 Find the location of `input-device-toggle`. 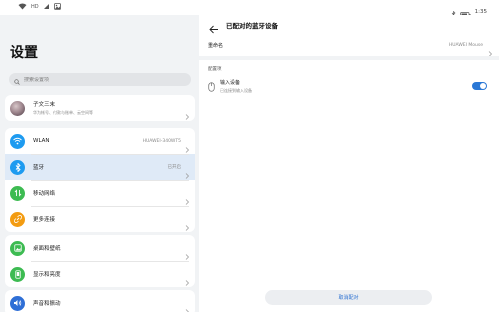

input-device-toggle is located at coordinates (479, 86).